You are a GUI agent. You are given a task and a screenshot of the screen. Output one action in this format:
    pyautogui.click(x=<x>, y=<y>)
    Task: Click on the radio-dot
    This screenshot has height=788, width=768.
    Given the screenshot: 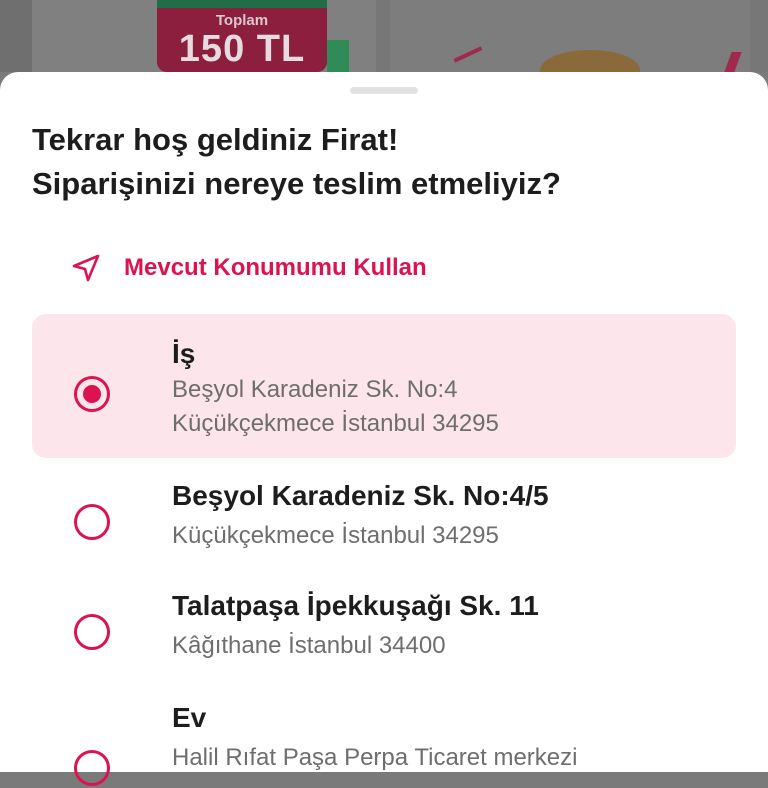 What is the action you would take?
    pyautogui.click(x=92, y=394)
    